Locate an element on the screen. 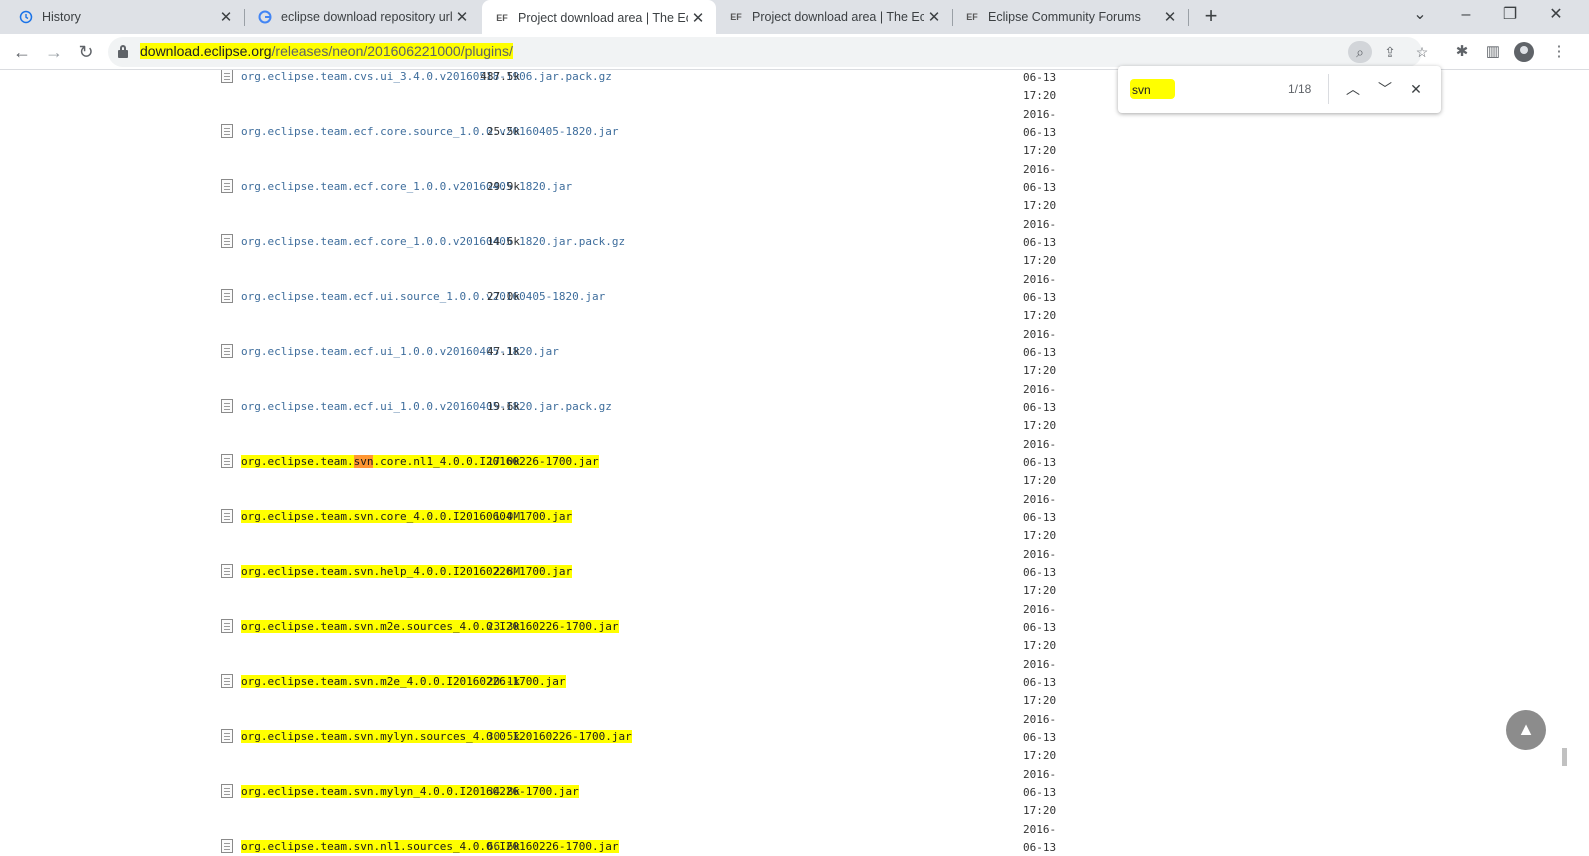 The width and height of the screenshot is (1589, 856). find-match-count: 1/18 is located at coordinates (1300, 89).